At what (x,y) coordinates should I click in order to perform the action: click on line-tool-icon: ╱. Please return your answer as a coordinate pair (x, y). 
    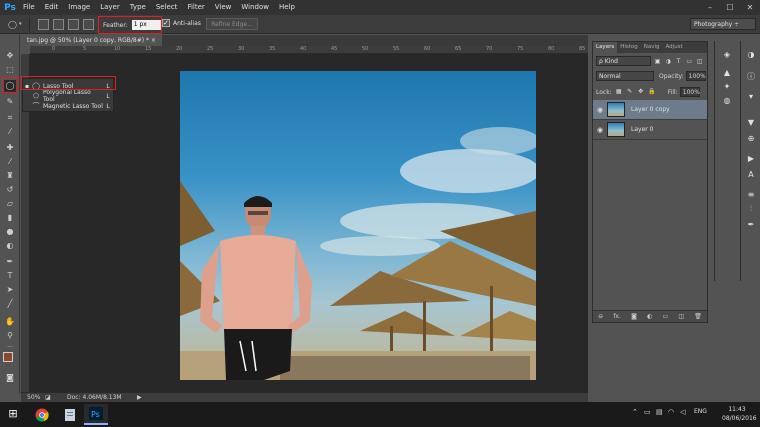
    Looking at the image, I should click on (10, 304).